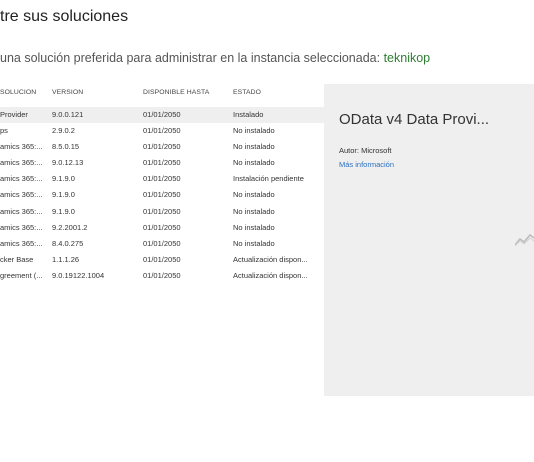 This screenshot has width=534, height=462. What do you see at coordinates (24, 92) in the screenshot?
I see `column-header-solution: SOLUCIÓN` at bounding box center [24, 92].